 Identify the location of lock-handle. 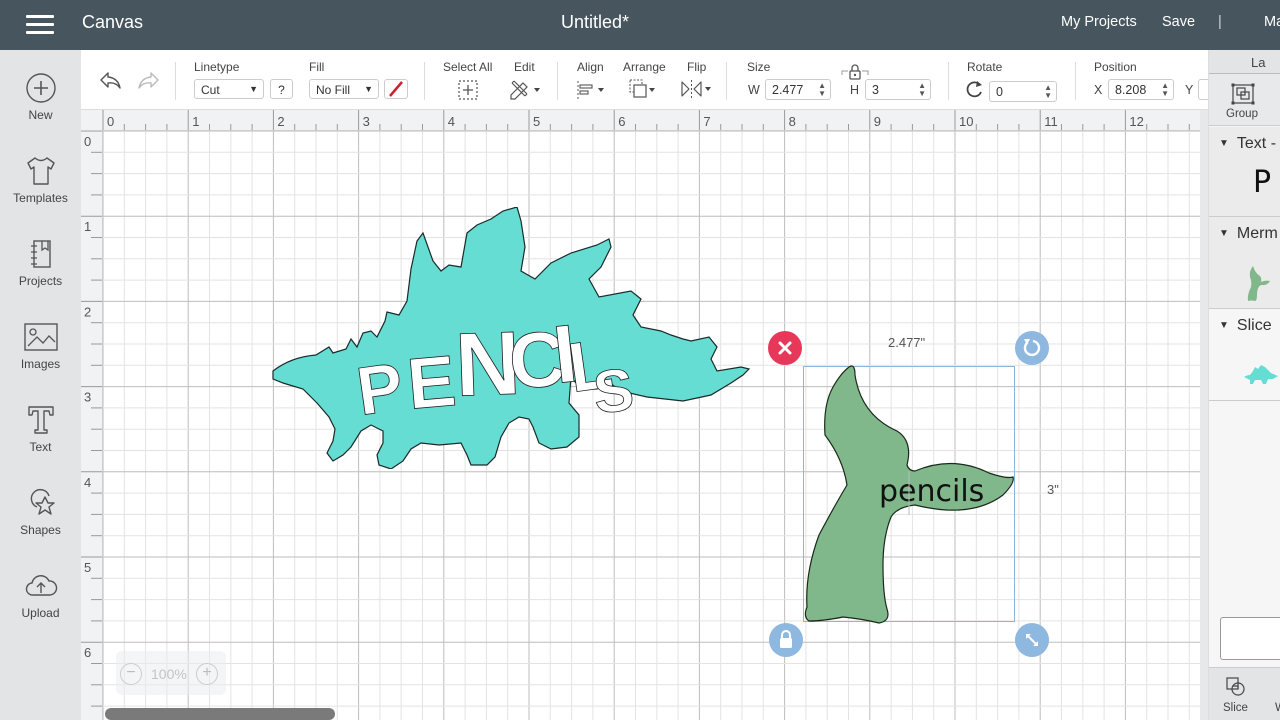
(786, 640).